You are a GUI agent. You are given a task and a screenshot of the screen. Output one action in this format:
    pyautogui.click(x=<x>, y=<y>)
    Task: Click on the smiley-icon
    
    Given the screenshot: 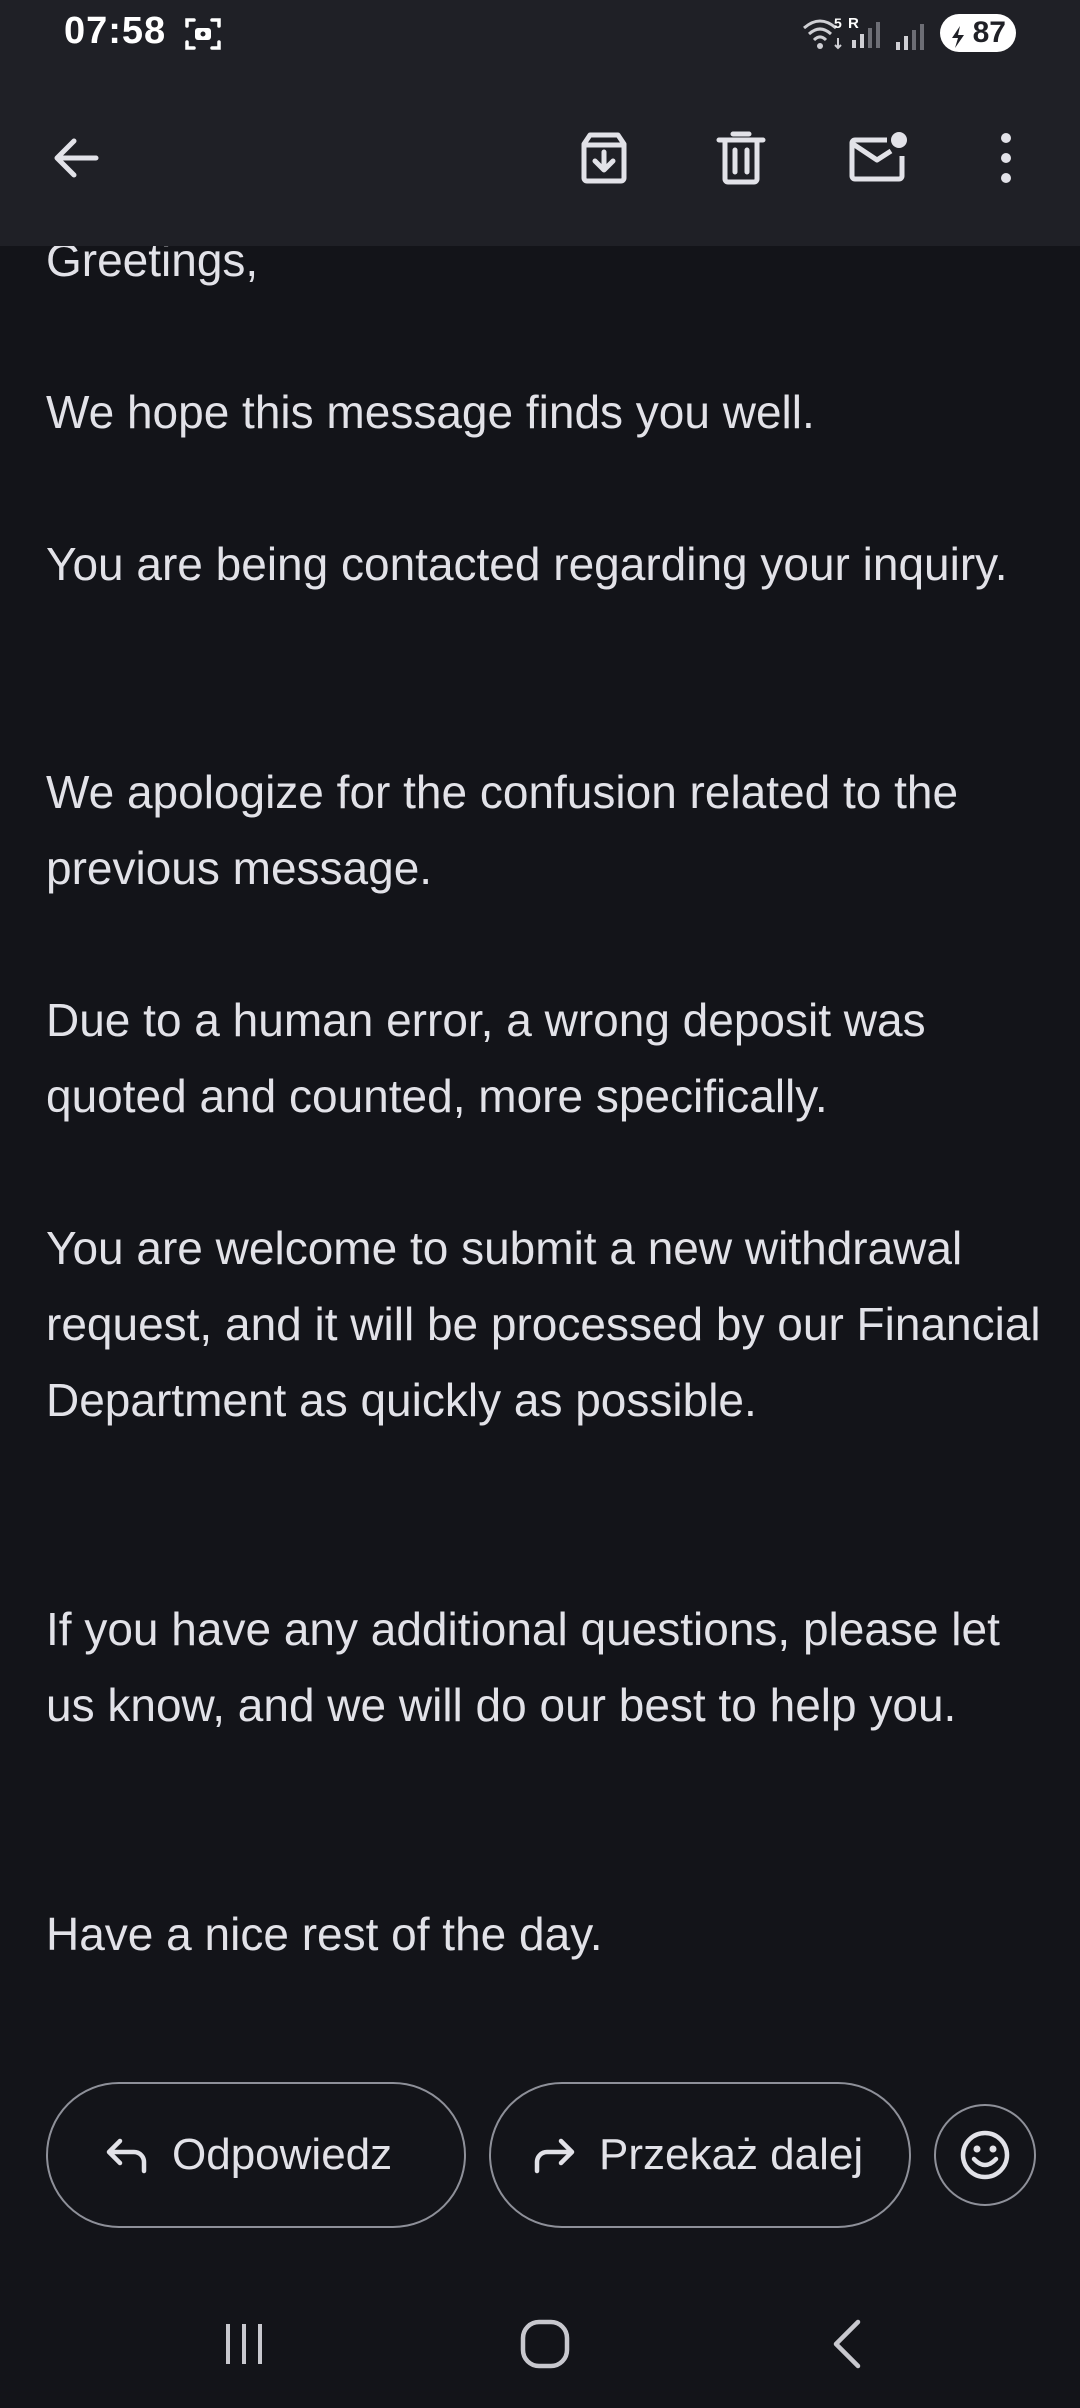 What is the action you would take?
    pyautogui.click(x=985, y=2155)
    